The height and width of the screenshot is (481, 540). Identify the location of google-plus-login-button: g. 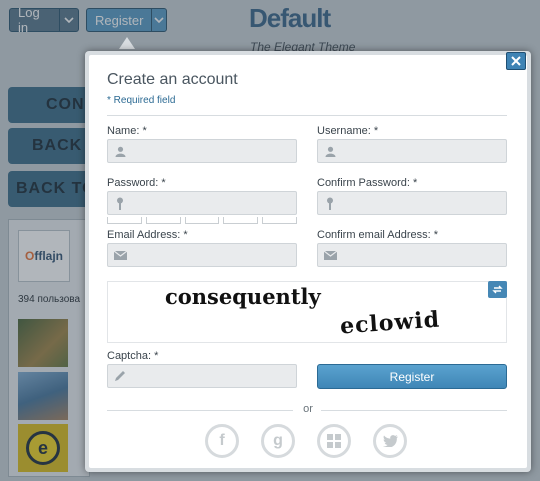
(278, 441).